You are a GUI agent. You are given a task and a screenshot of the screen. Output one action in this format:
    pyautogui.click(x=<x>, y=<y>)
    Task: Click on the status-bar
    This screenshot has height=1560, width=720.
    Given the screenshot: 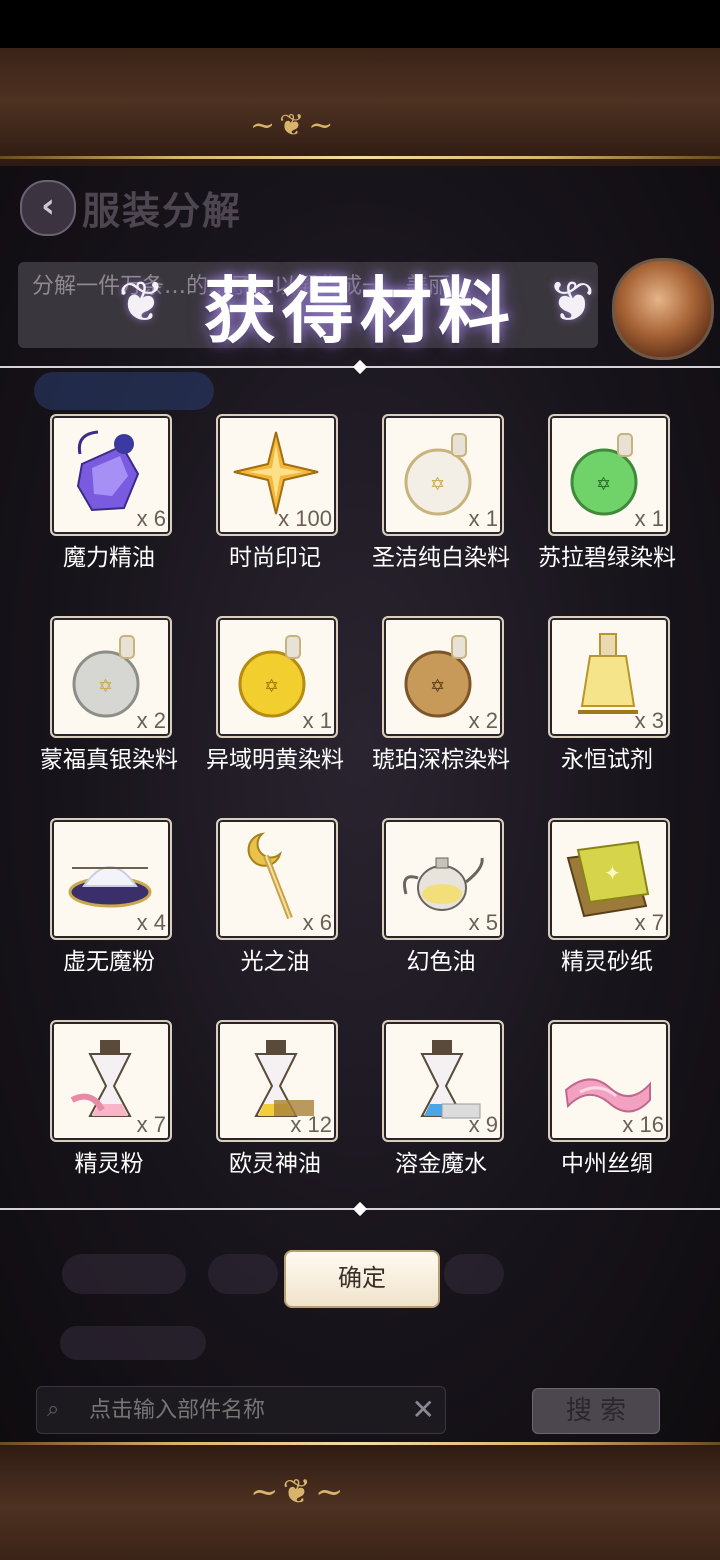 What is the action you would take?
    pyautogui.click(x=360, y=24)
    